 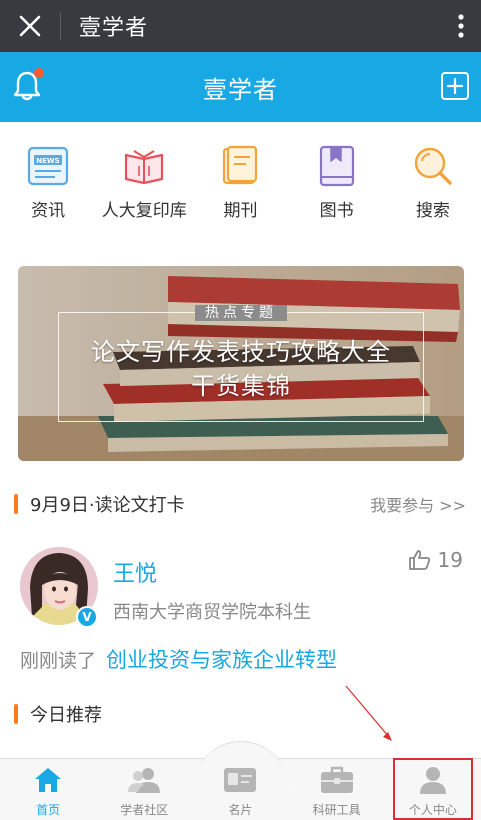 What do you see at coordinates (433, 189) in the screenshot?
I see `category-search: 搜索` at bounding box center [433, 189].